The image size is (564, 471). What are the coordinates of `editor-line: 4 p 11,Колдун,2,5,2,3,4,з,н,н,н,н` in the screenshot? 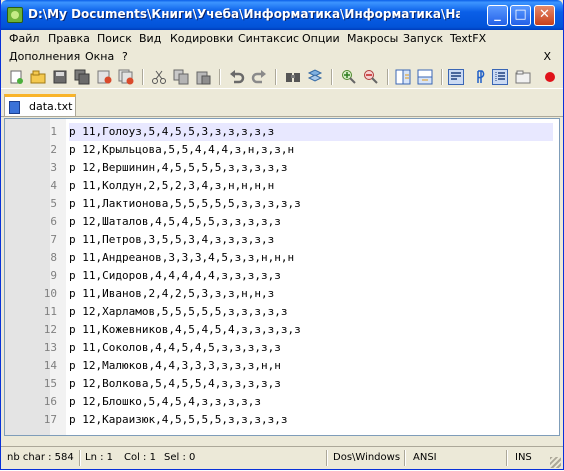 It's located at (282, 186).